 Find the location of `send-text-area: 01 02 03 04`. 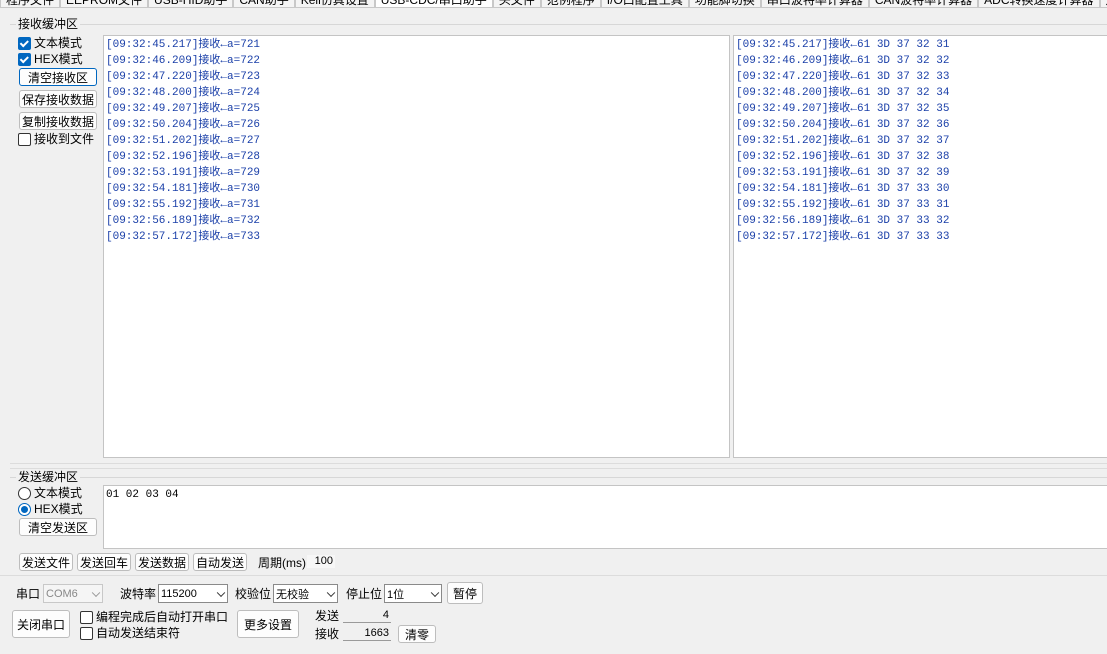

send-text-area: 01 02 03 04 is located at coordinates (605, 517).